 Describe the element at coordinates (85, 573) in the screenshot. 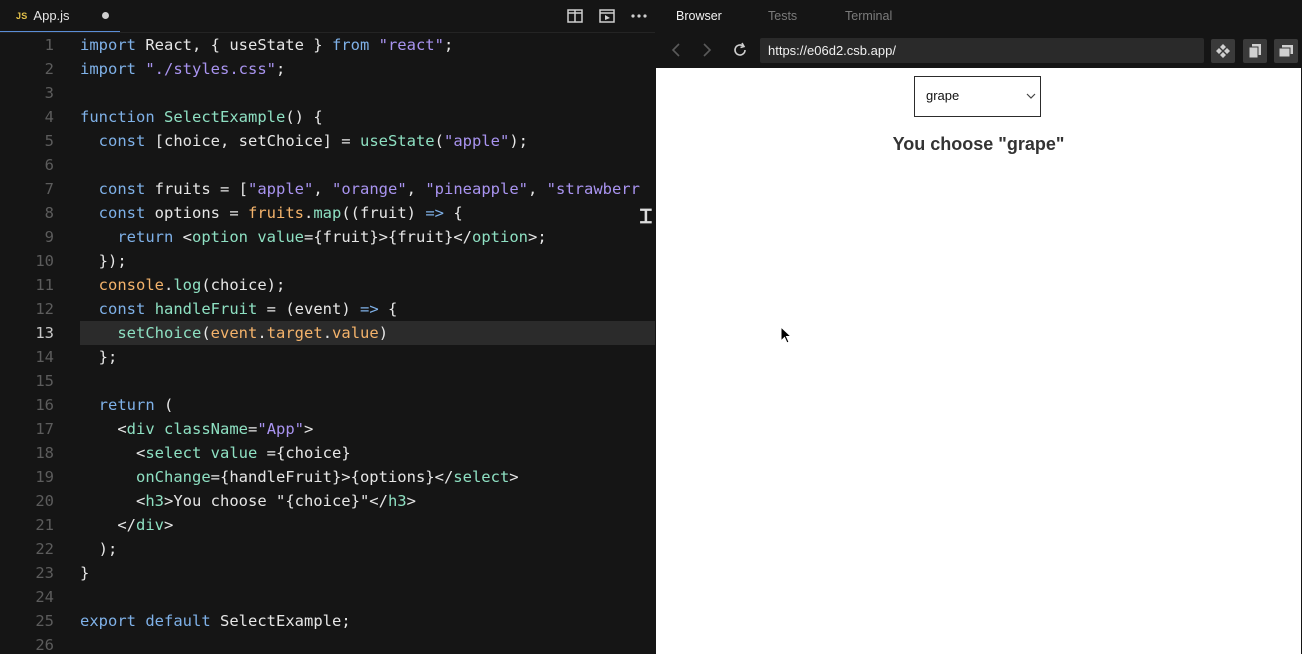

I see `line-text: }` at that location.